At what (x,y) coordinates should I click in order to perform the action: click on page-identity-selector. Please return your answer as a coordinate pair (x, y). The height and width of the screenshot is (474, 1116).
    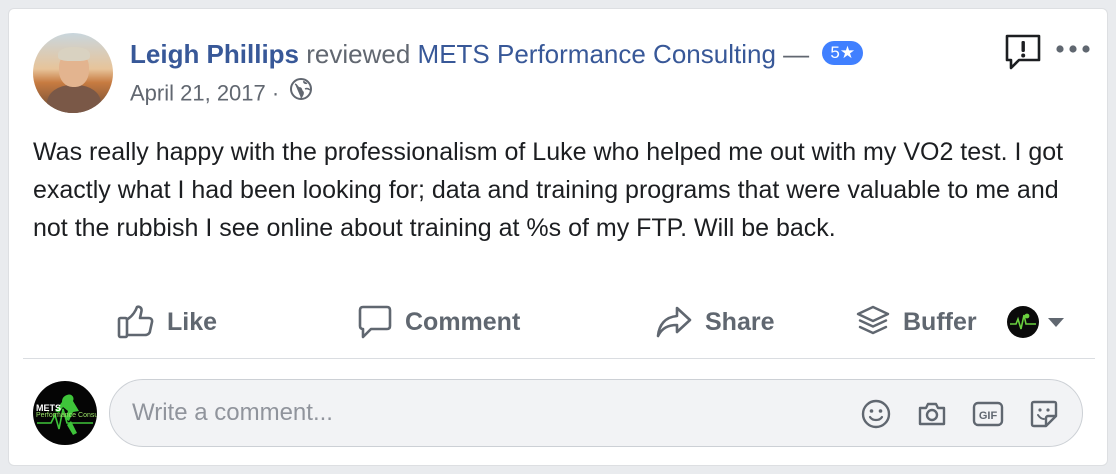
    Looking at the image, I should click on (1036, 322).